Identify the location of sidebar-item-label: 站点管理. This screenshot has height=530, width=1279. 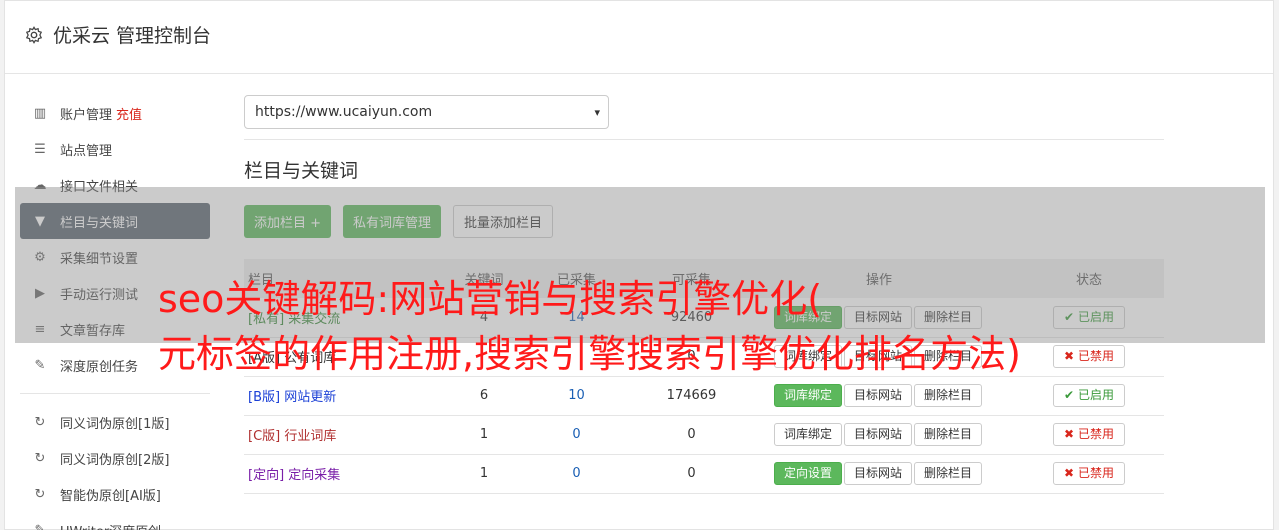
(86, 151).